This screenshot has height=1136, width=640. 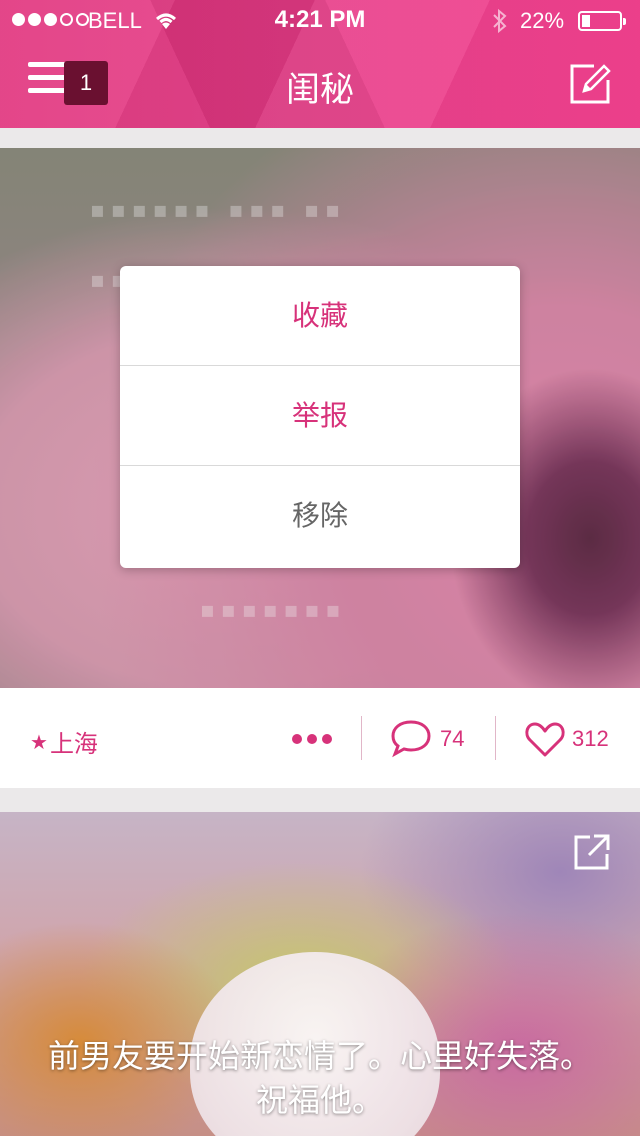 I want to click on compose-icon, so click(x=590, y=84).